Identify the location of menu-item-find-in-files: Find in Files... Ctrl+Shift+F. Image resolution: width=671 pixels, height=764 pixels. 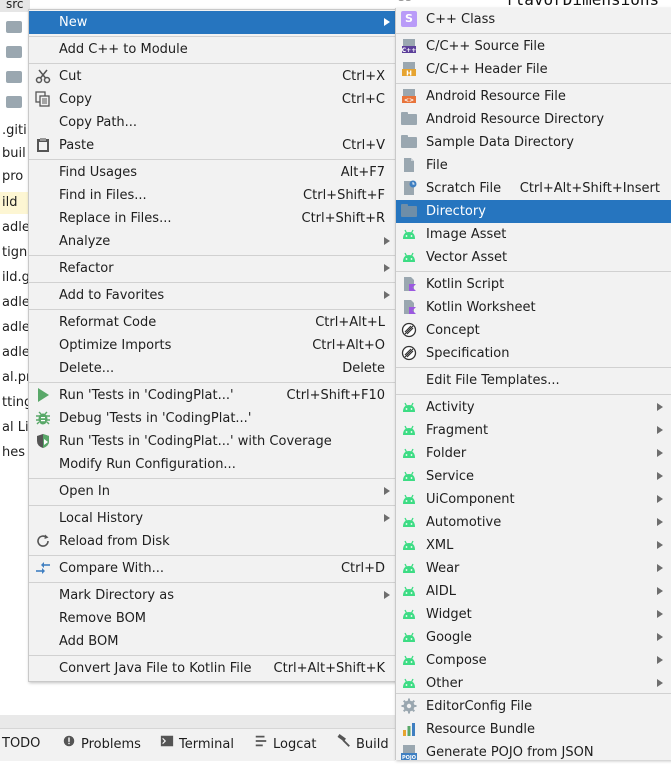
(212, 195).